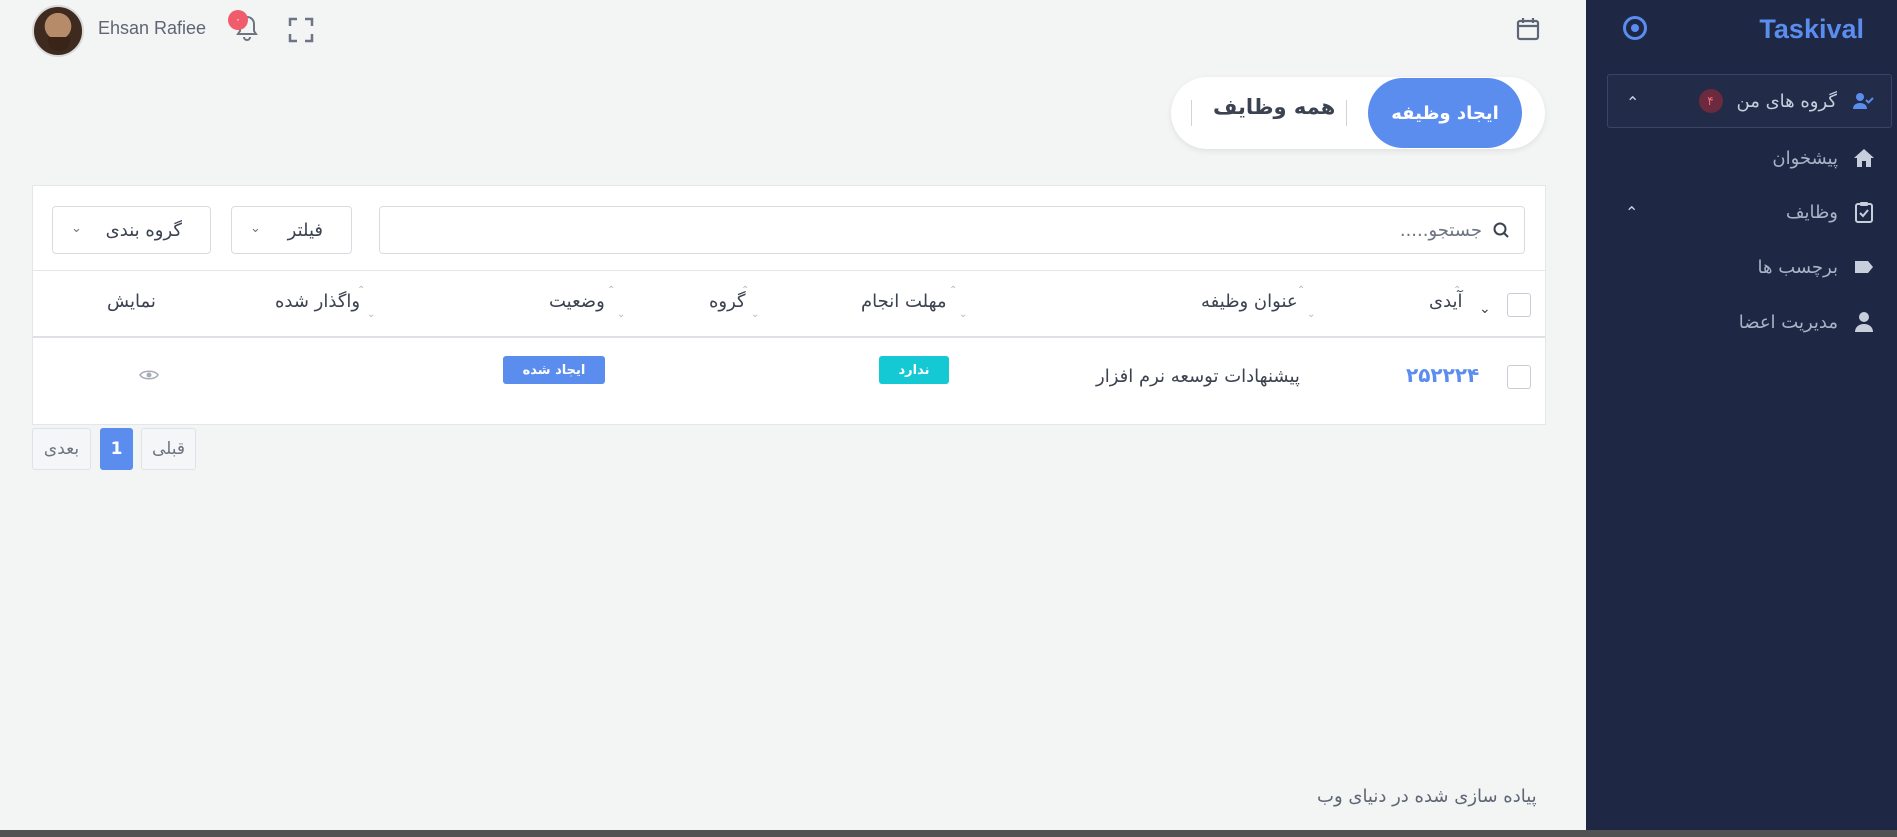  What do you see at coordinates (1786, 101) in the screenshot?
I see `sidebar-item-label: گروه های من` at bounding box center [1786, 101].